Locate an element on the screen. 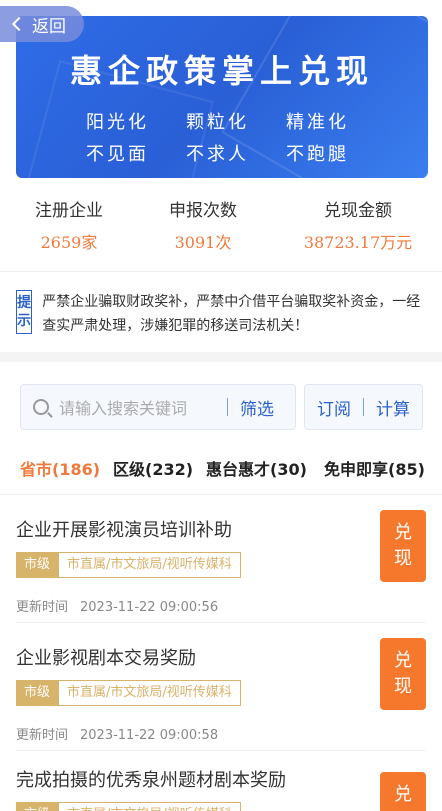 The width and height of the screenshot is (442, 811). subscribe-button: 订阅 is located at coordinates (334, 407).